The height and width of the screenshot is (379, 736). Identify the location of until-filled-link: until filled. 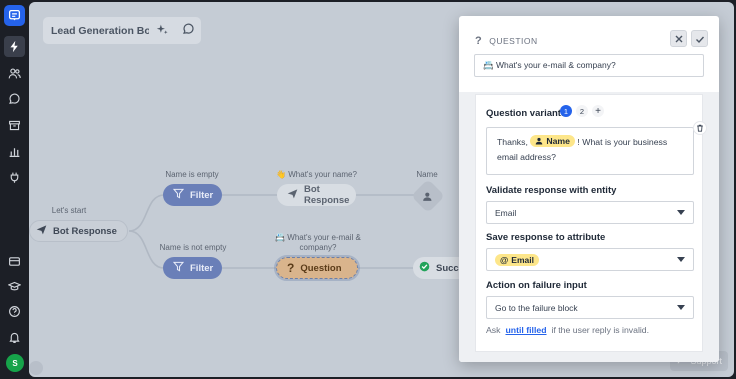
(525, 330).